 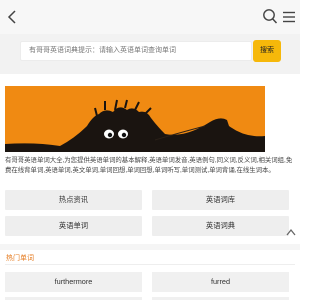 What do you see at coordinates (270, 16) in the screenshot?
I see `search-icon` at bounding box center [270, 16].